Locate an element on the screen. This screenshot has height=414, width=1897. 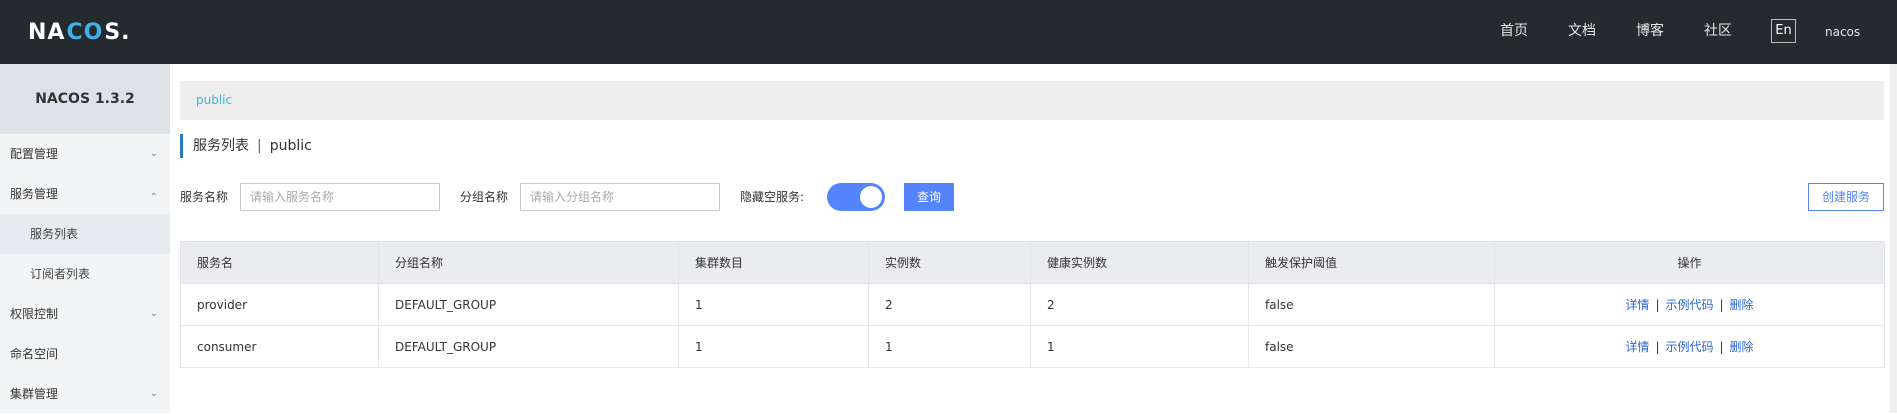
logo-text-left: NA is located at coordinates (47, 32).